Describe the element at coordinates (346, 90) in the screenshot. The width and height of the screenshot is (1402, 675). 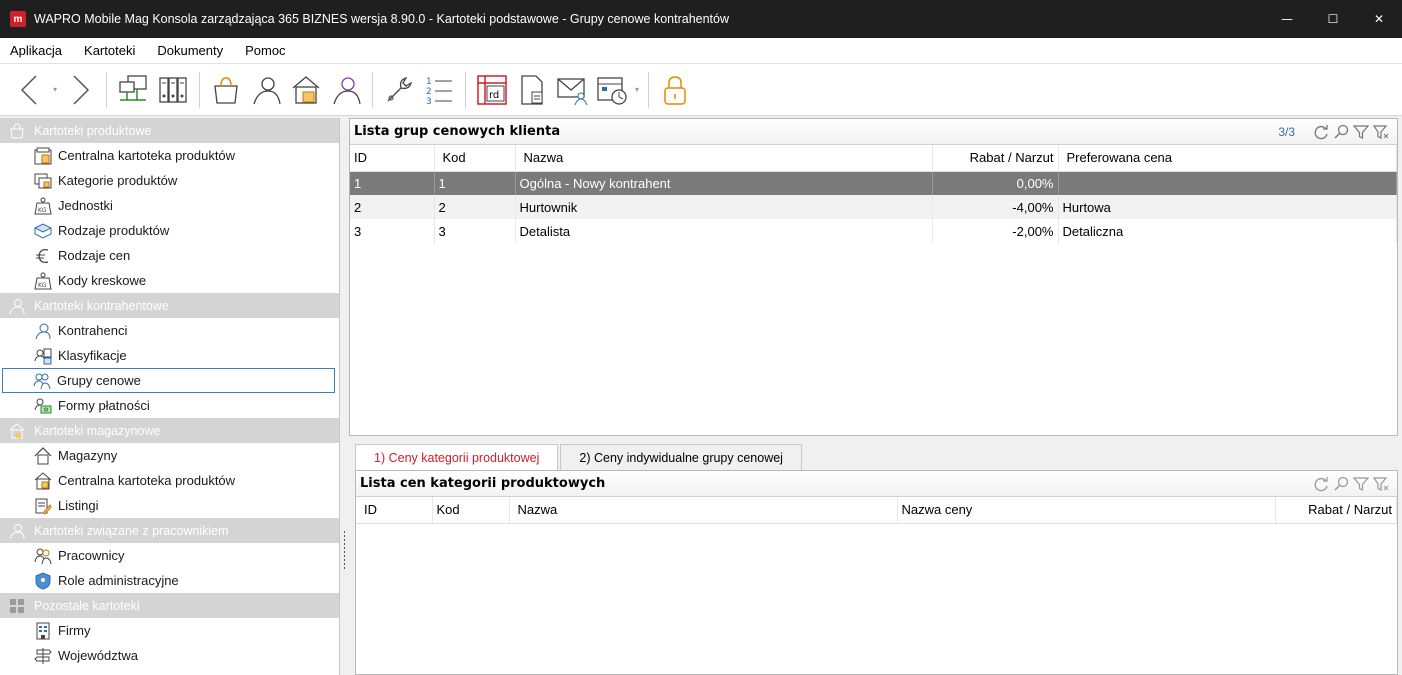
I see `employees-button` at that location.